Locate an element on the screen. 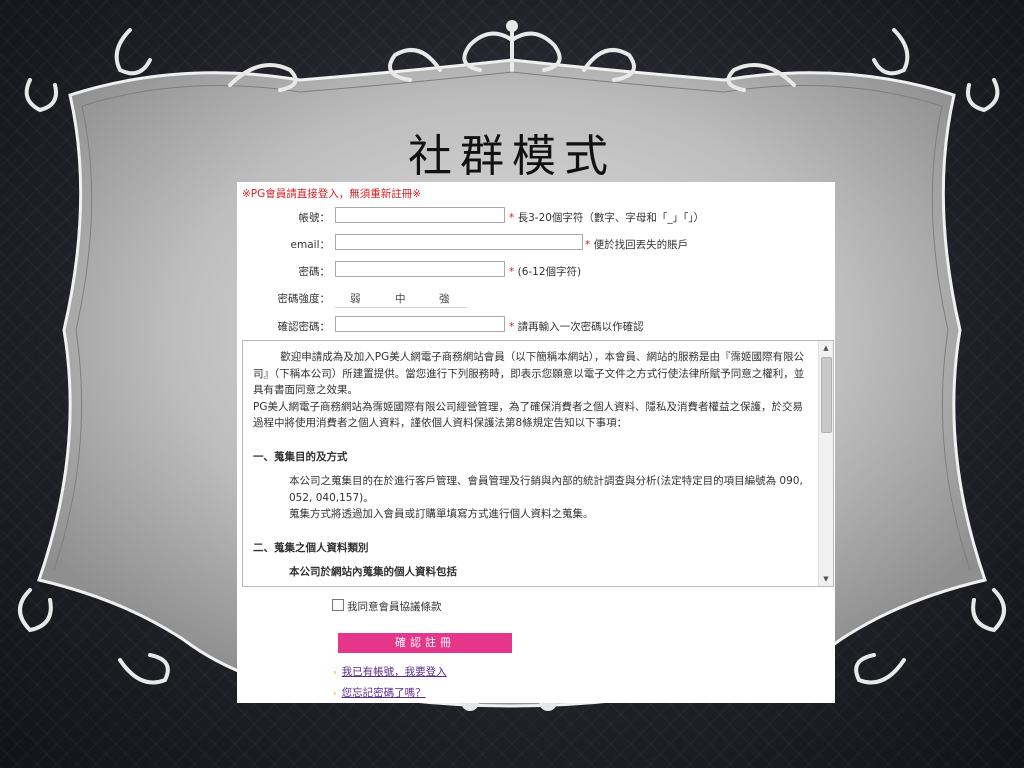 Image resolution: width=1024 pixels, height=768 pixels. forgot-password-link: › 您忘記密碼了嗎？ is located at coordinates (379, 692).